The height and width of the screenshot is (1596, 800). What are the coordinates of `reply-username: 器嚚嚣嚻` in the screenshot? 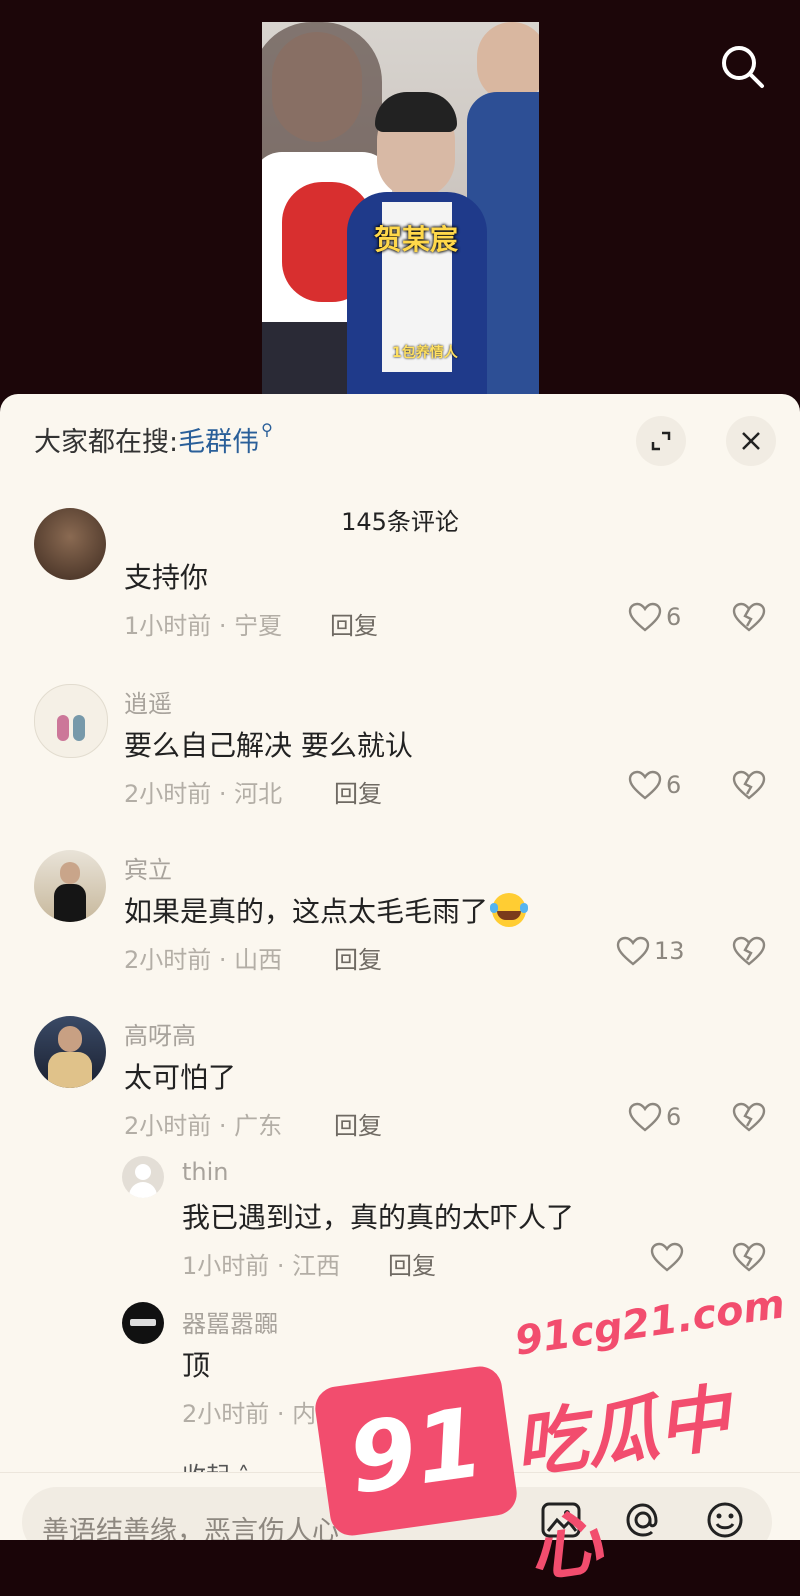 It's located at (230, 1321).